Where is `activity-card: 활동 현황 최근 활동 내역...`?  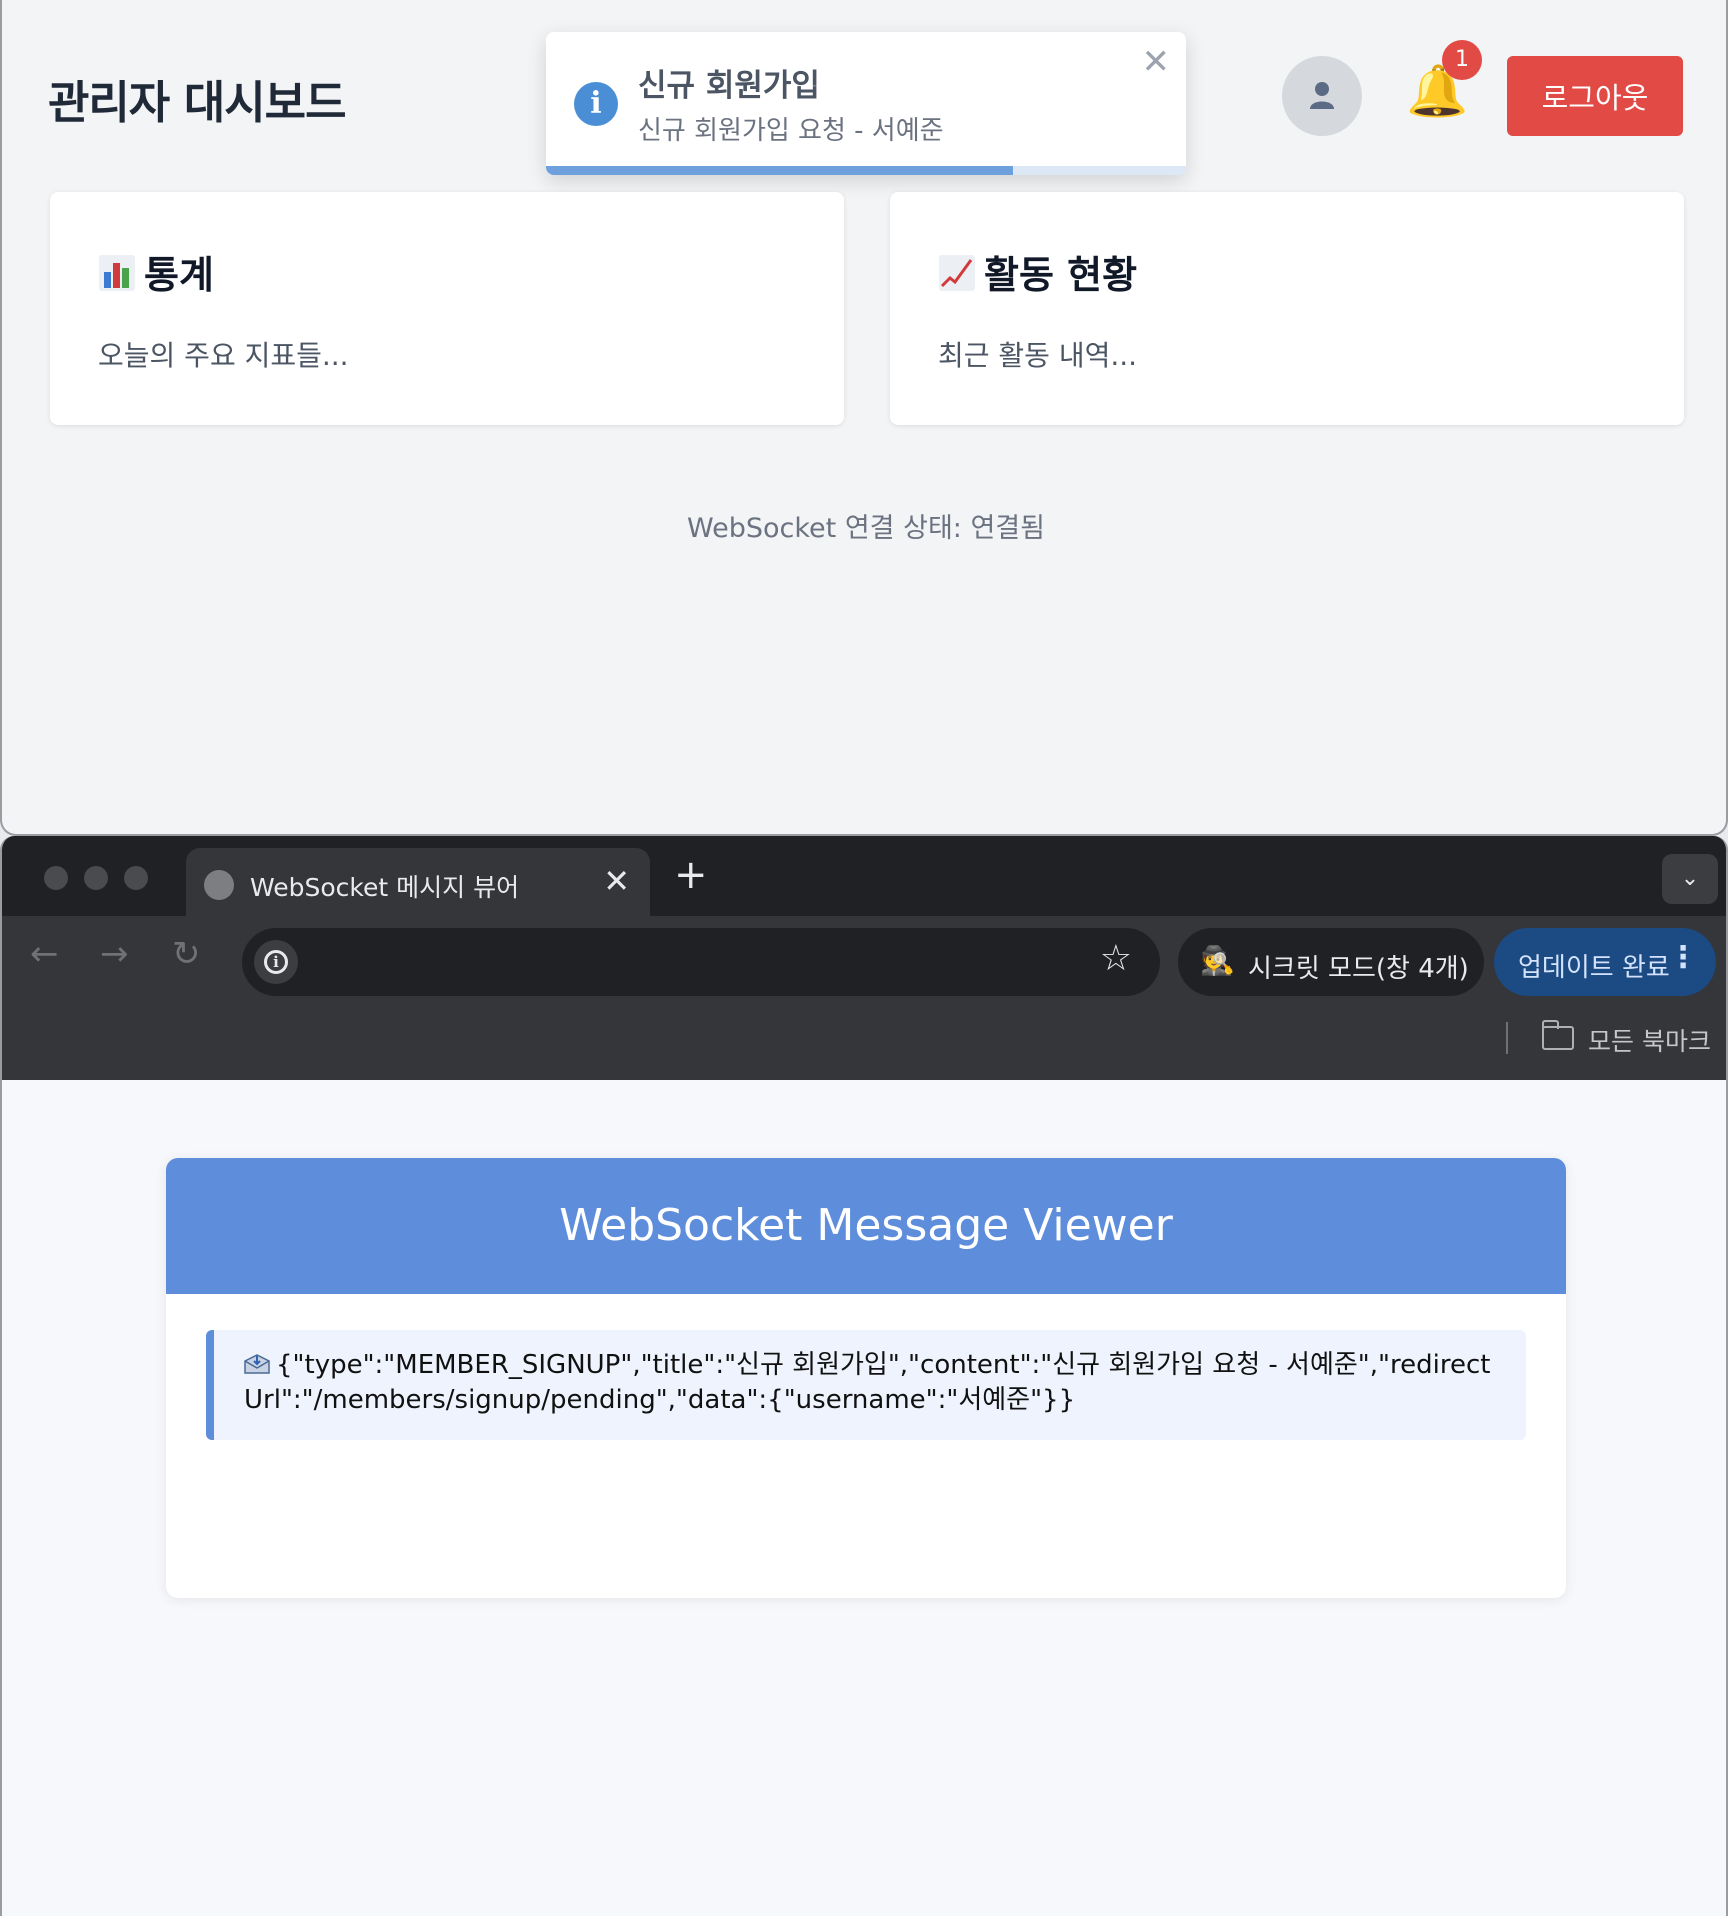
activity-card: 활동 현황 최근 활동 내역... is located at coordinates (1287, 308).